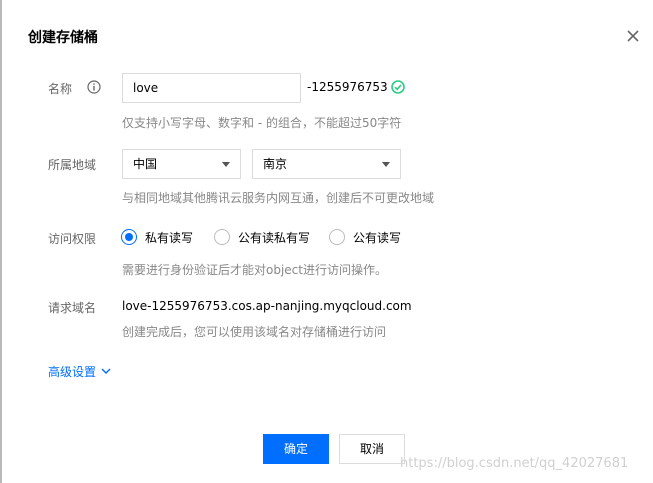 The width and height of the screenshot is (653, 483). What do you see at coordinates (94, 87) in the screenshot?
I see `info-icon` at bounding box center [94, 87].